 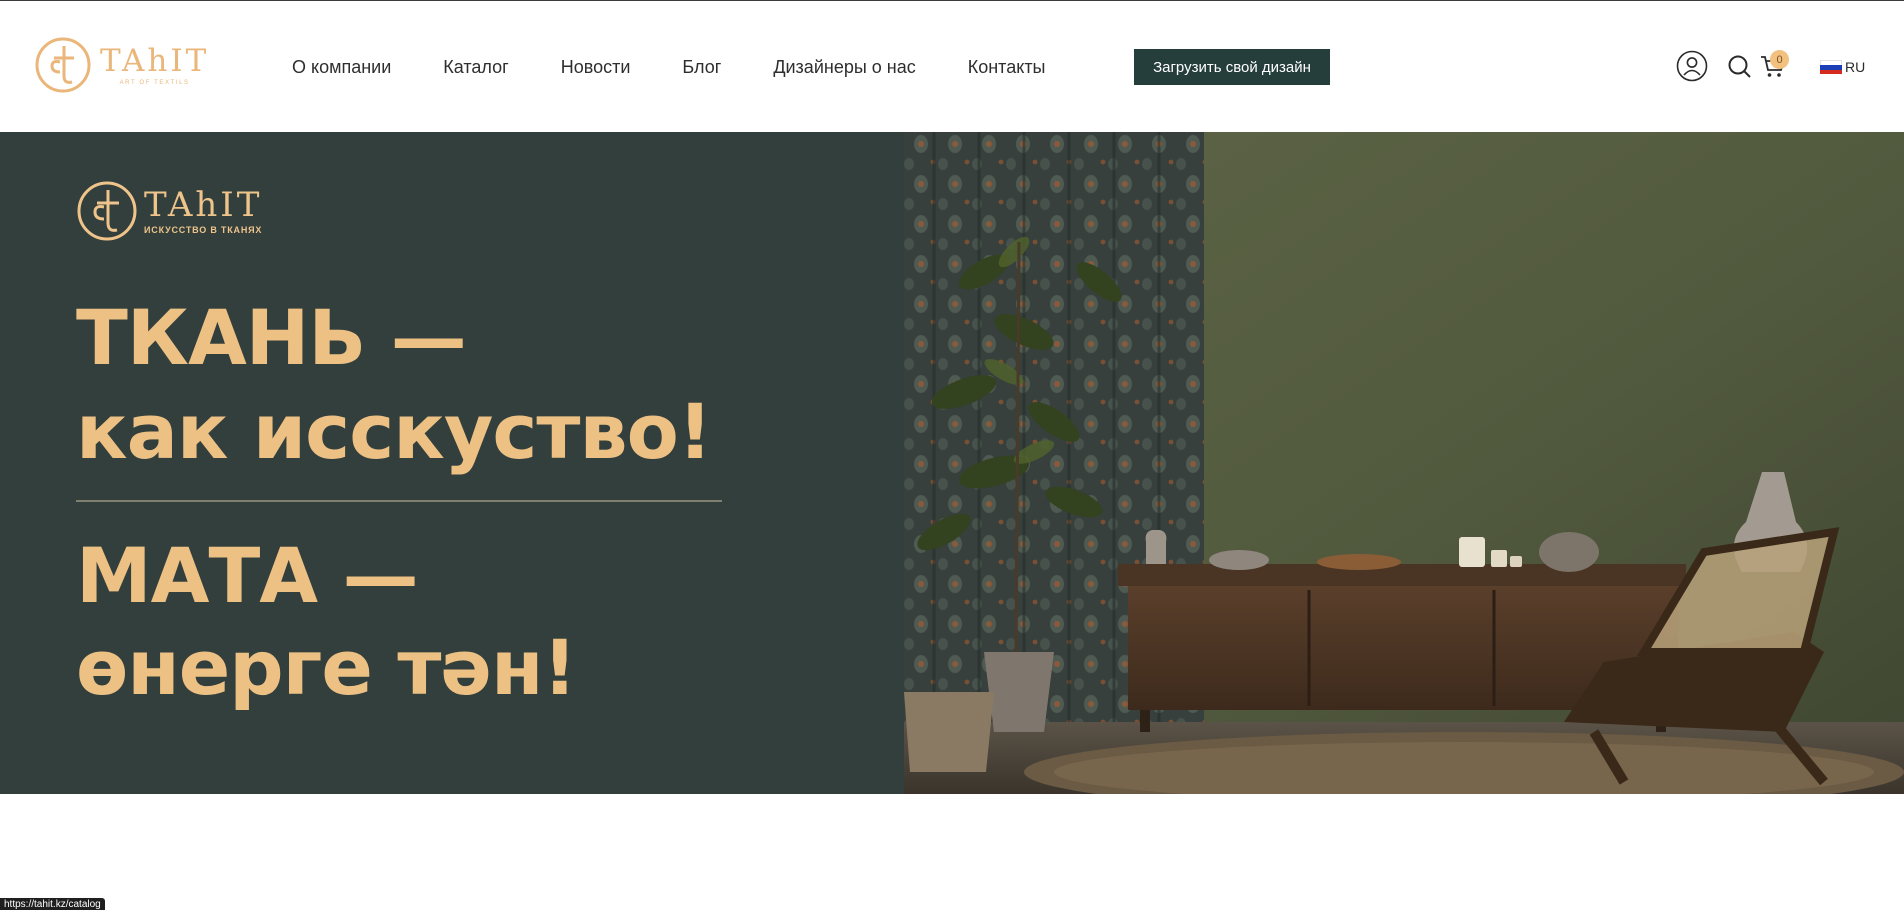 I want to click on nav-item-blog: Блог, so click(x=701, y=67).